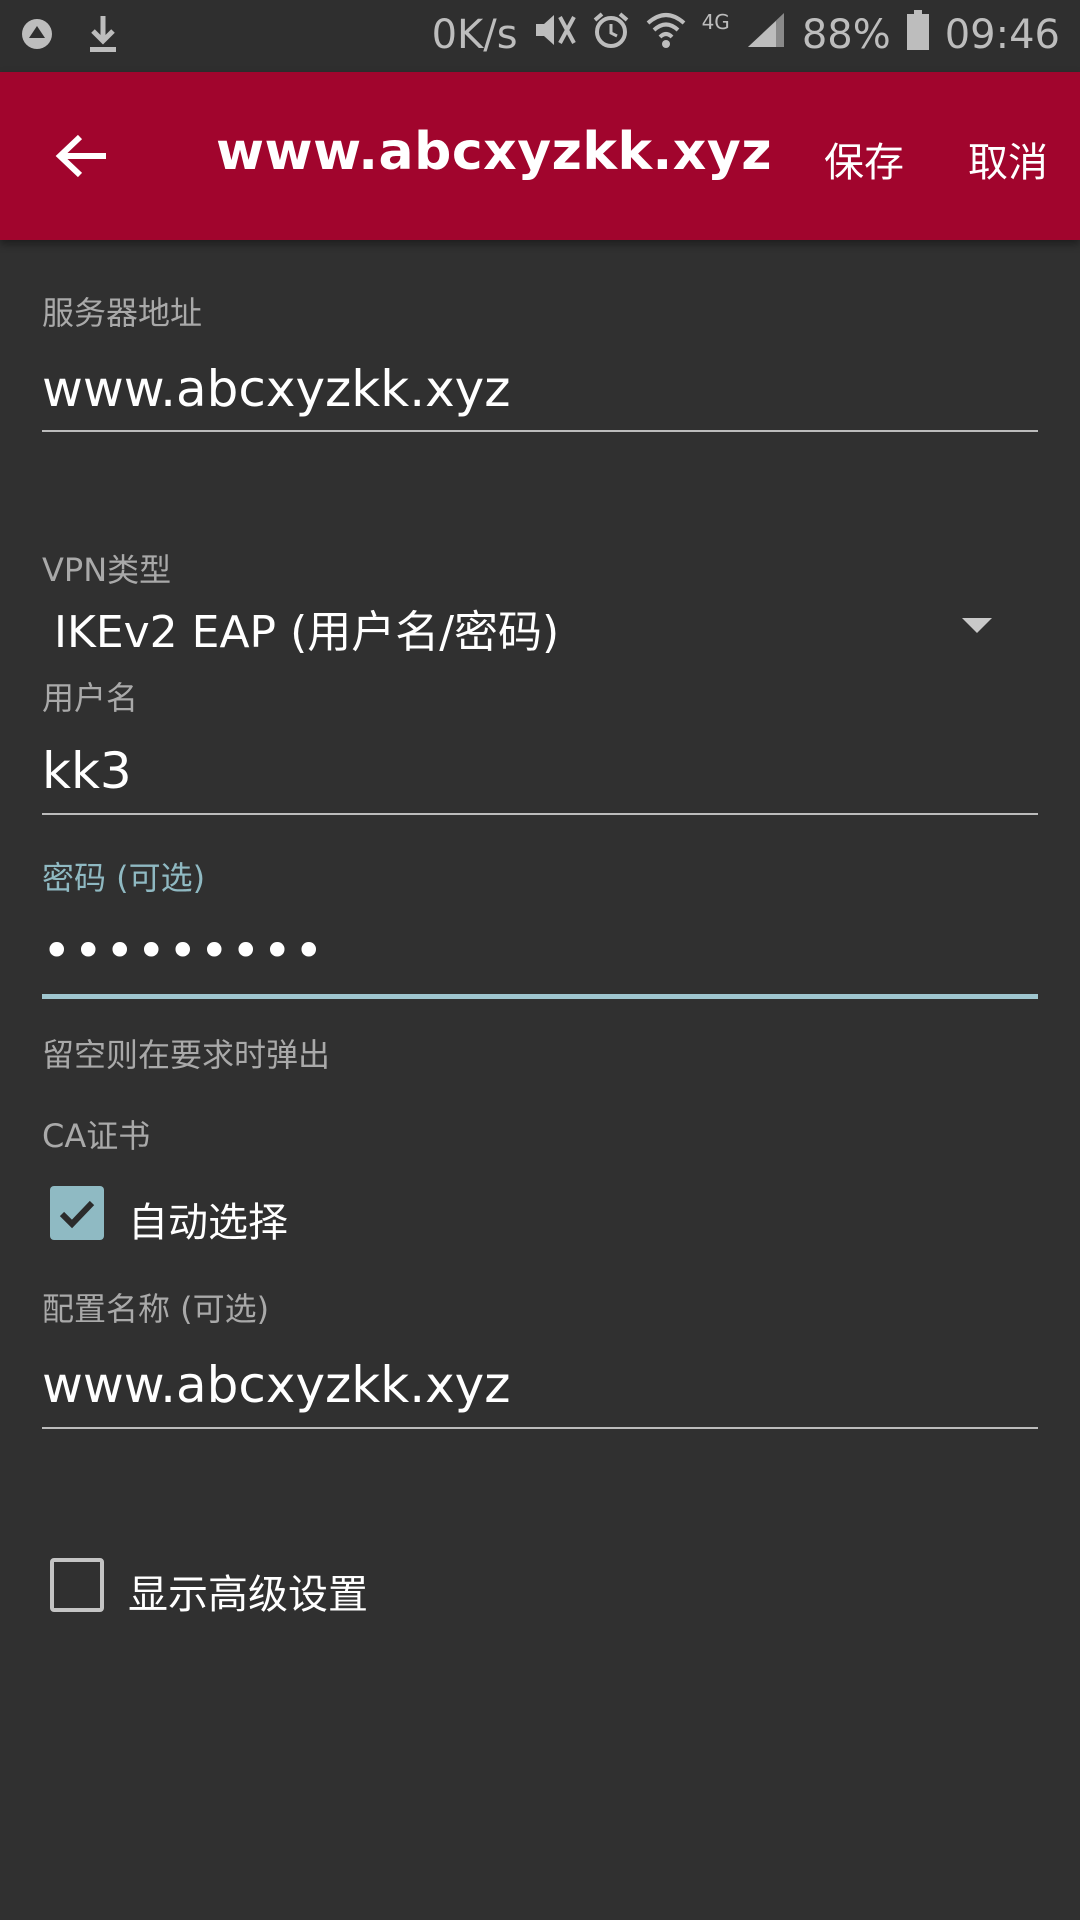  What do you see at coordinates (611, 35) in the screenshot?
I see `alarm-icon` at bounding box center [611, 35].